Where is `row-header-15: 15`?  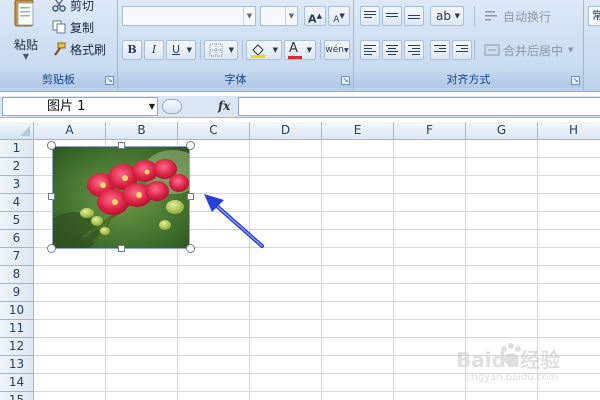
row-header-15: 15 is located at coordinates (17, 396).